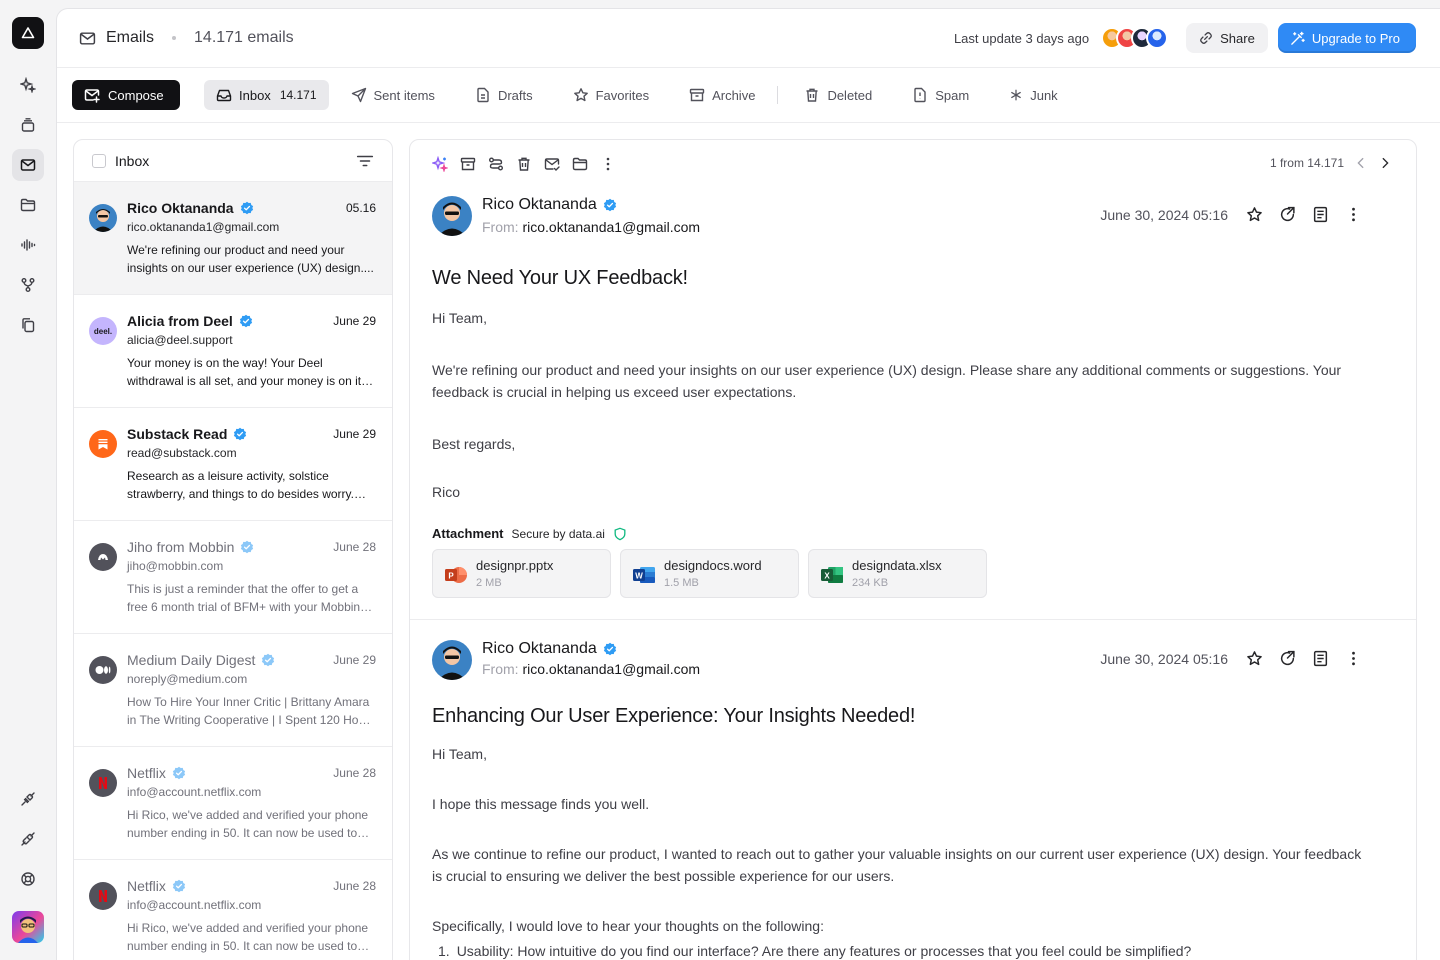 The height and width of the screenshot is (960, 1440). I want to click on tab-deleted: Deleted, so click(838, 95).